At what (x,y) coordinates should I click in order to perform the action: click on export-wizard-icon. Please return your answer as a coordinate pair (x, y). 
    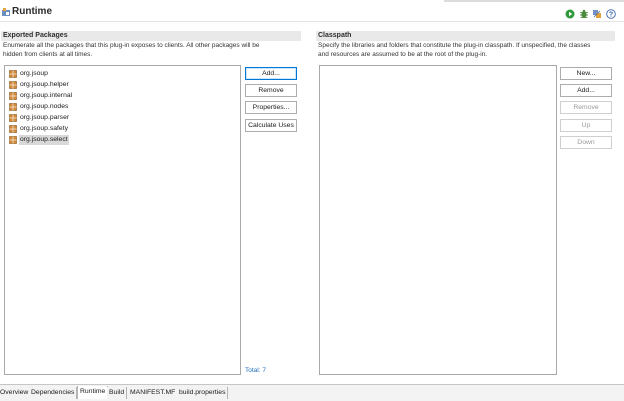
    Looking at the image, I should click on (597, 14).